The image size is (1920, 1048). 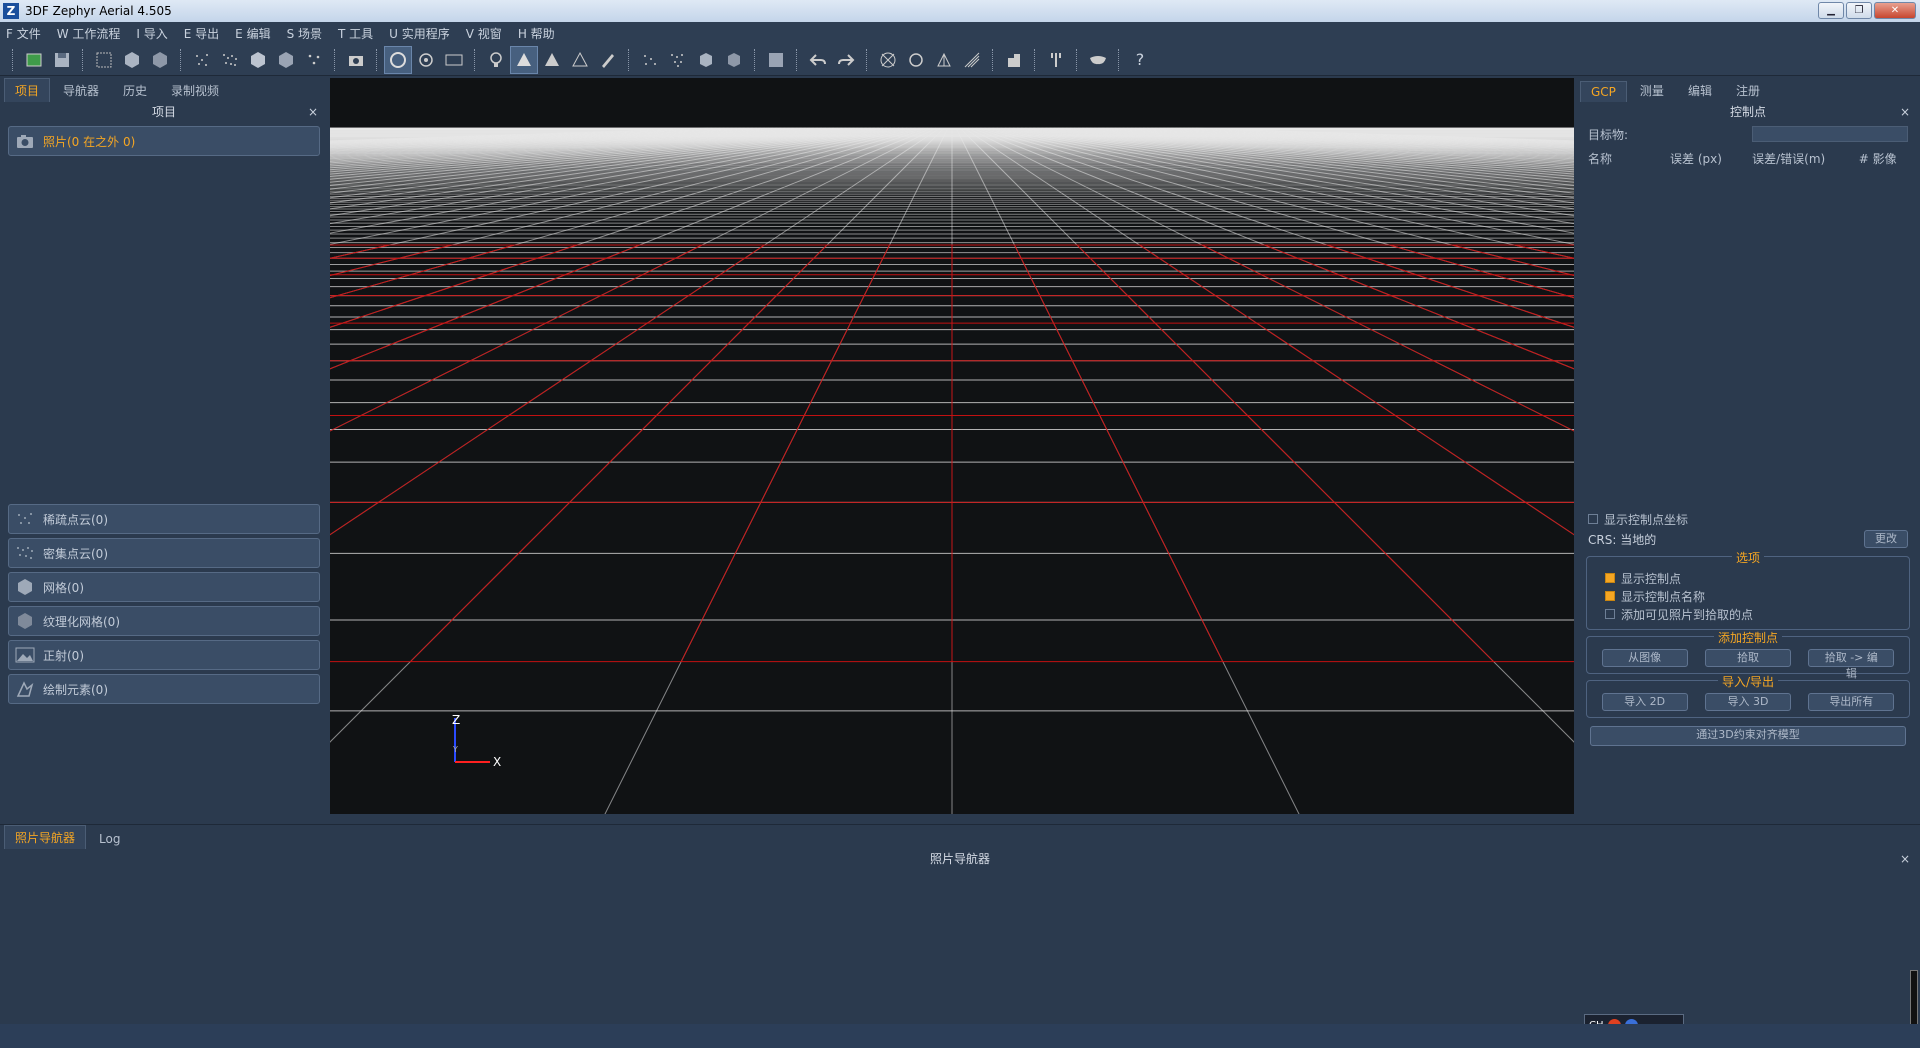 I want to click on show-textured-icon, so click(x=734, y=60).